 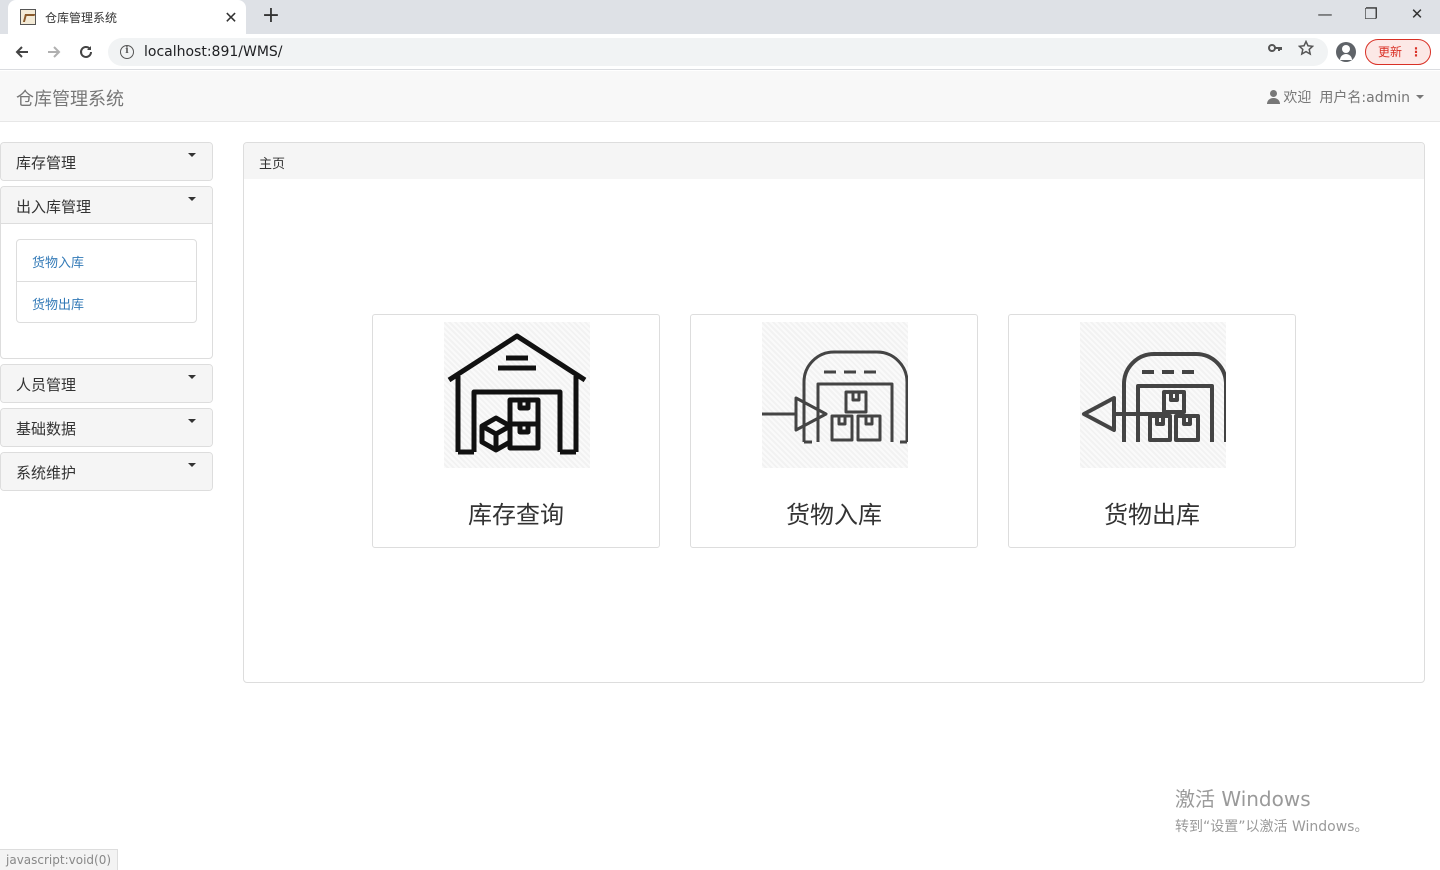 I want to click on sidebar-menu-heading: 人员管理, so click(x=106, y=383).